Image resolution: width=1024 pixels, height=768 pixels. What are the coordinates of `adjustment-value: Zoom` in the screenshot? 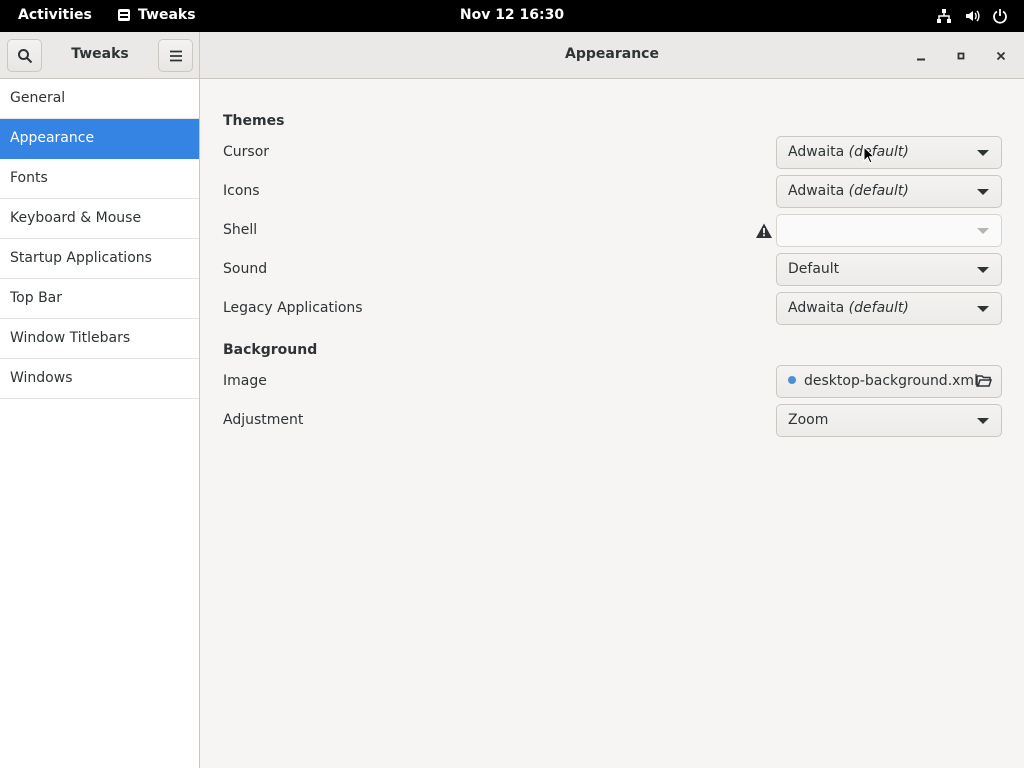 It's located at (808, 420).